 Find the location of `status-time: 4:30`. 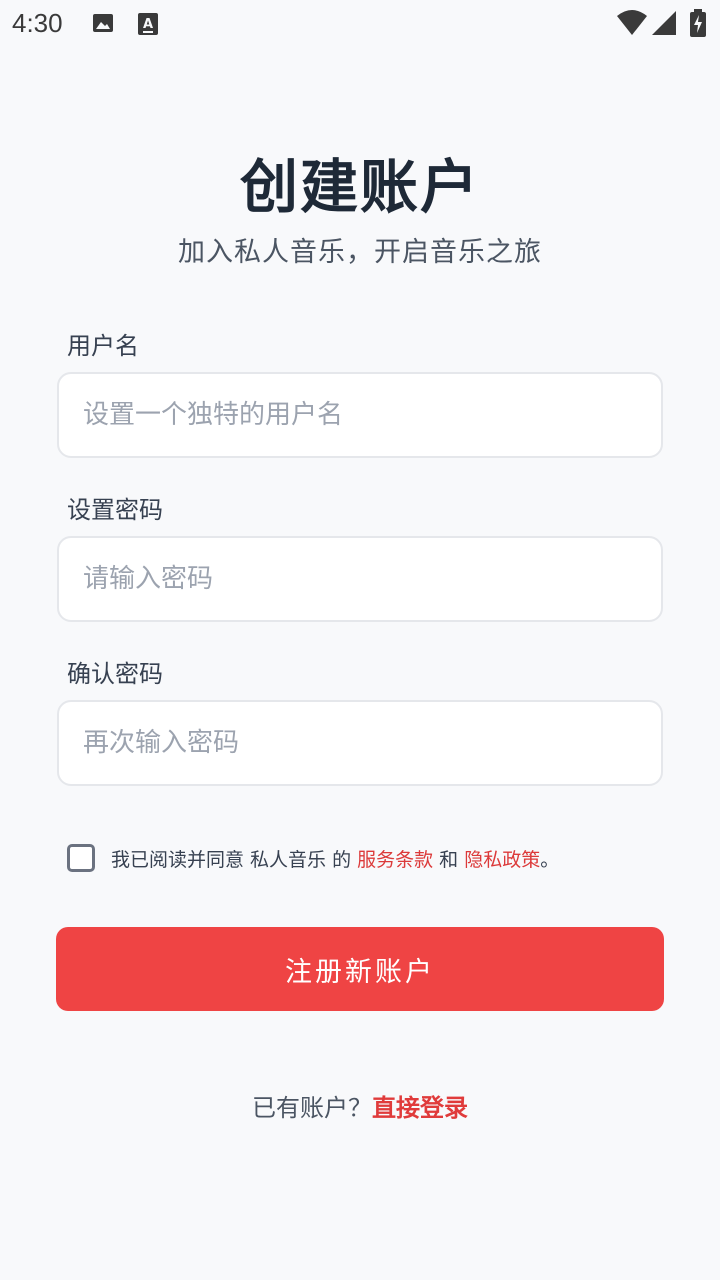

status-time: 4:30 is located at coordinates (37, 23).